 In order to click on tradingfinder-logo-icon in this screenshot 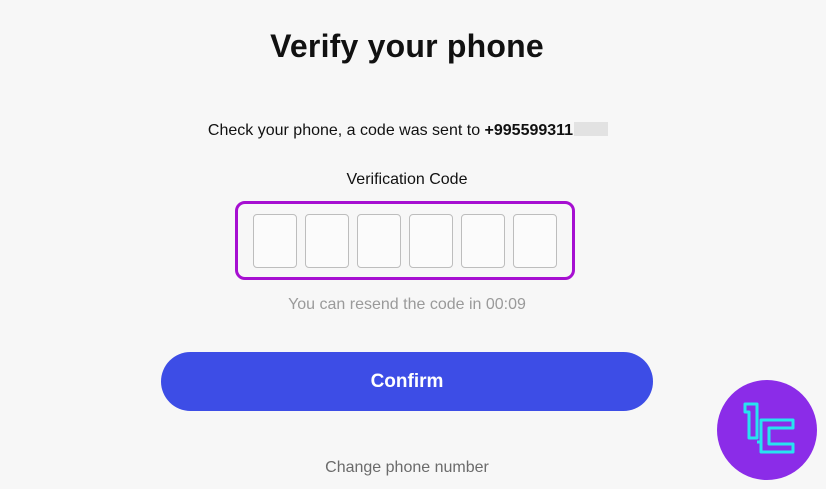, I will do `click(767, 430)`.